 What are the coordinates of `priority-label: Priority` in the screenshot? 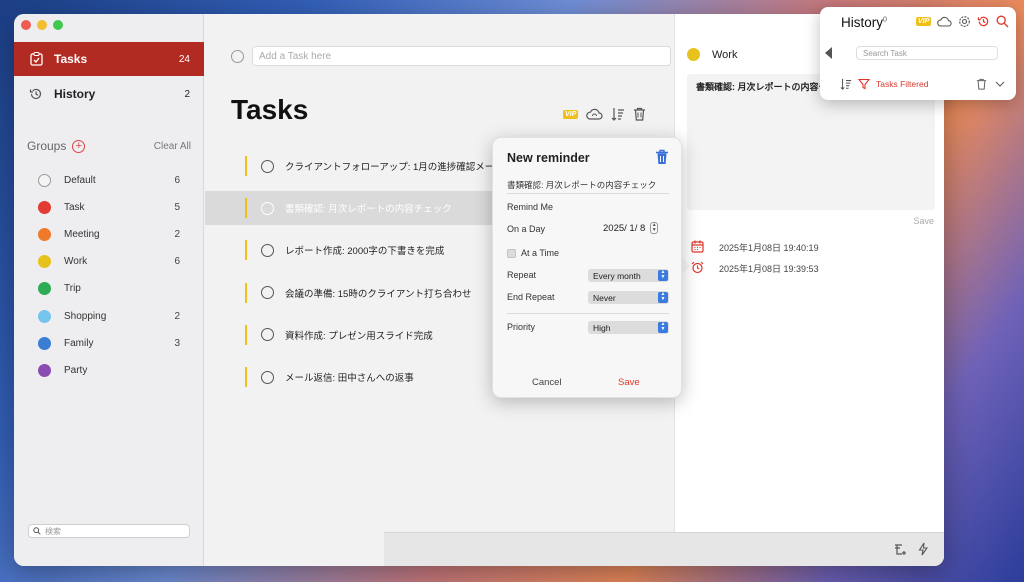 It's located at (521, 327).